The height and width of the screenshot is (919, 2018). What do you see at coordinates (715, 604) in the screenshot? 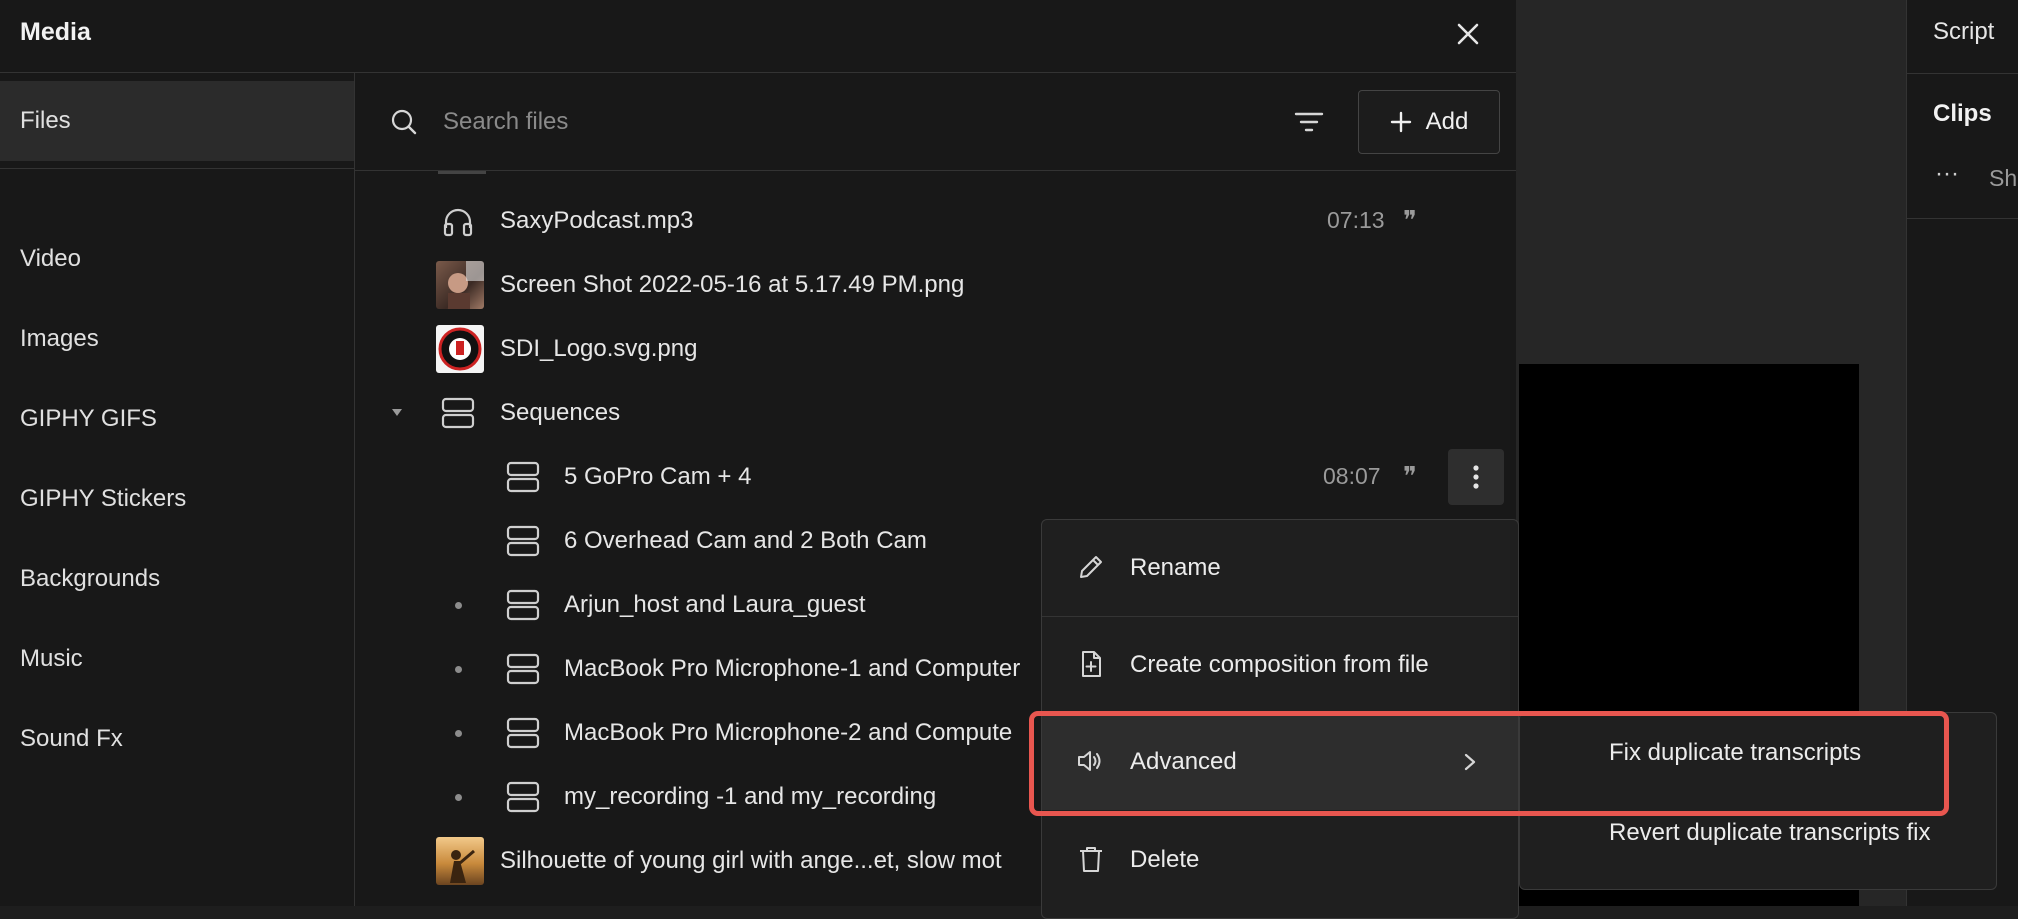
I see `sequence-name: Arjun_host and Laura_guest` at bounding box center [715, 604].